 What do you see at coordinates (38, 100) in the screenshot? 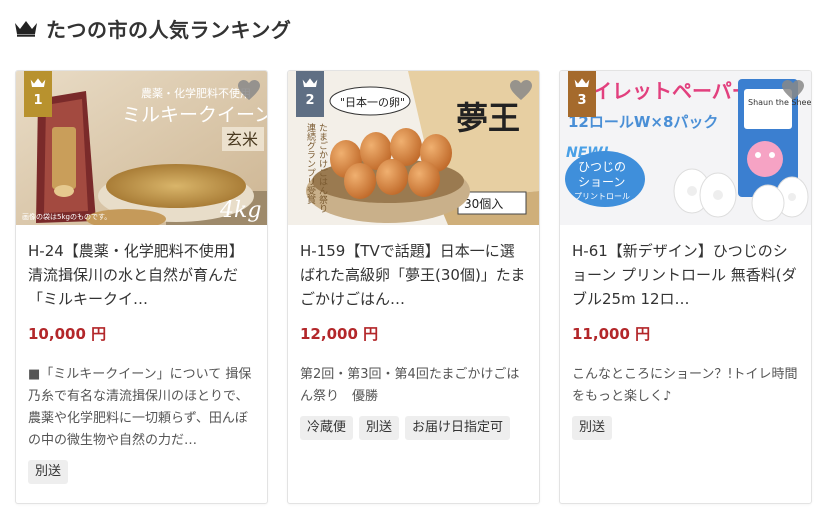
I see `rank-number: 1` at bounding box center [38, 100].